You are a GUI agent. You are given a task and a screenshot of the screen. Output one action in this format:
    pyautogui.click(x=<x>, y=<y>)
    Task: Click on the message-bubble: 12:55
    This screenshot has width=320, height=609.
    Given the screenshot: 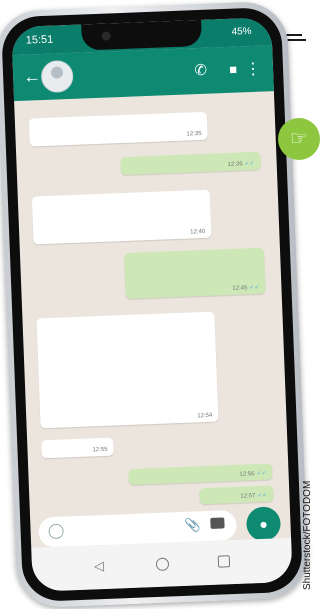 What is the action you would take?
    pyautogui.click(x=77, y=448)
    